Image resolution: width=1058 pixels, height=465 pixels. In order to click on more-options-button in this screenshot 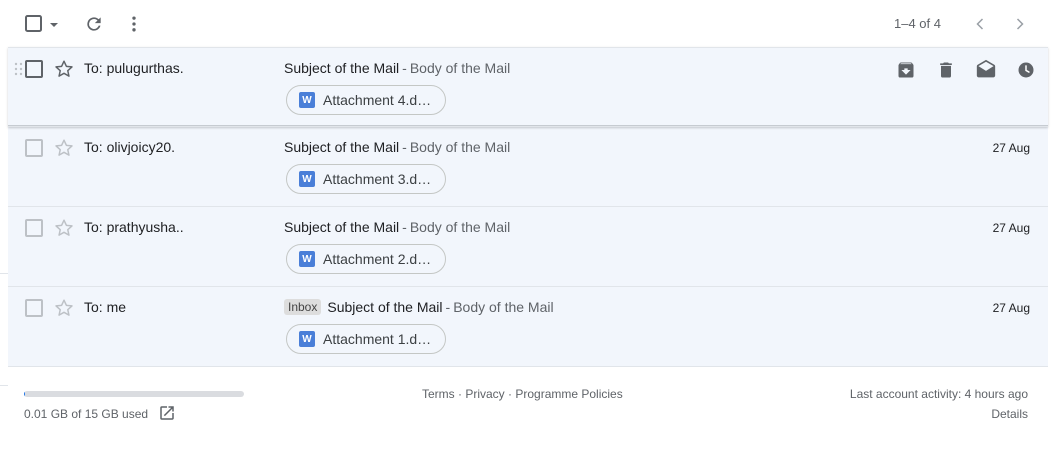, I will do `click(134, 24)`.